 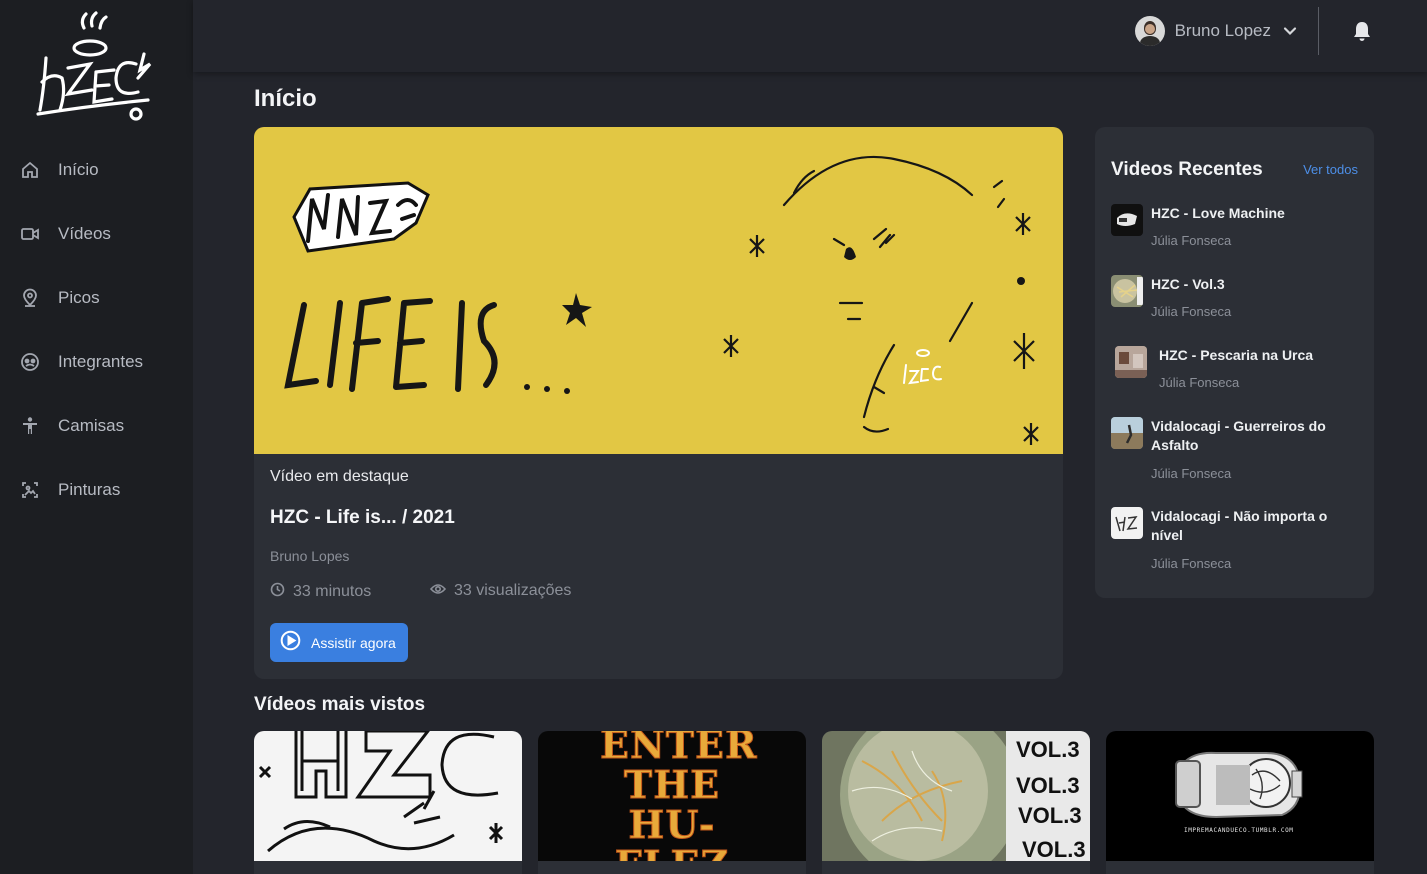 I want to click on sidebar-item-label: Vídeos, so click(x=84, y=233).